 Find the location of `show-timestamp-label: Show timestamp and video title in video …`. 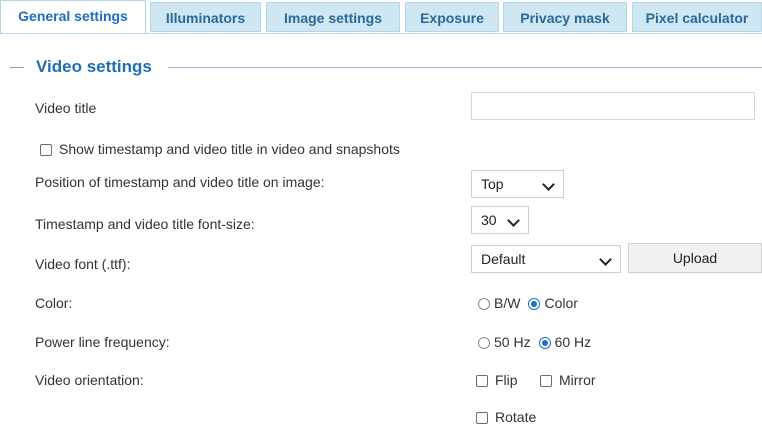

show-timestamp-label: Show timestamp and video title in video … is located at coordinates (229, 149).